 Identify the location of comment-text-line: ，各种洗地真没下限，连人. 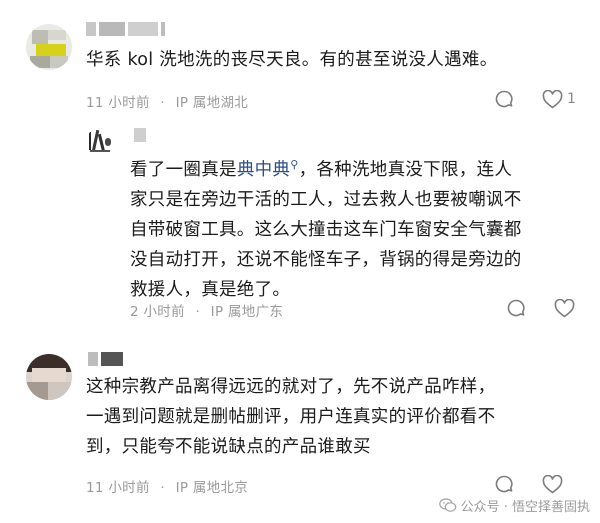
(405, 169).